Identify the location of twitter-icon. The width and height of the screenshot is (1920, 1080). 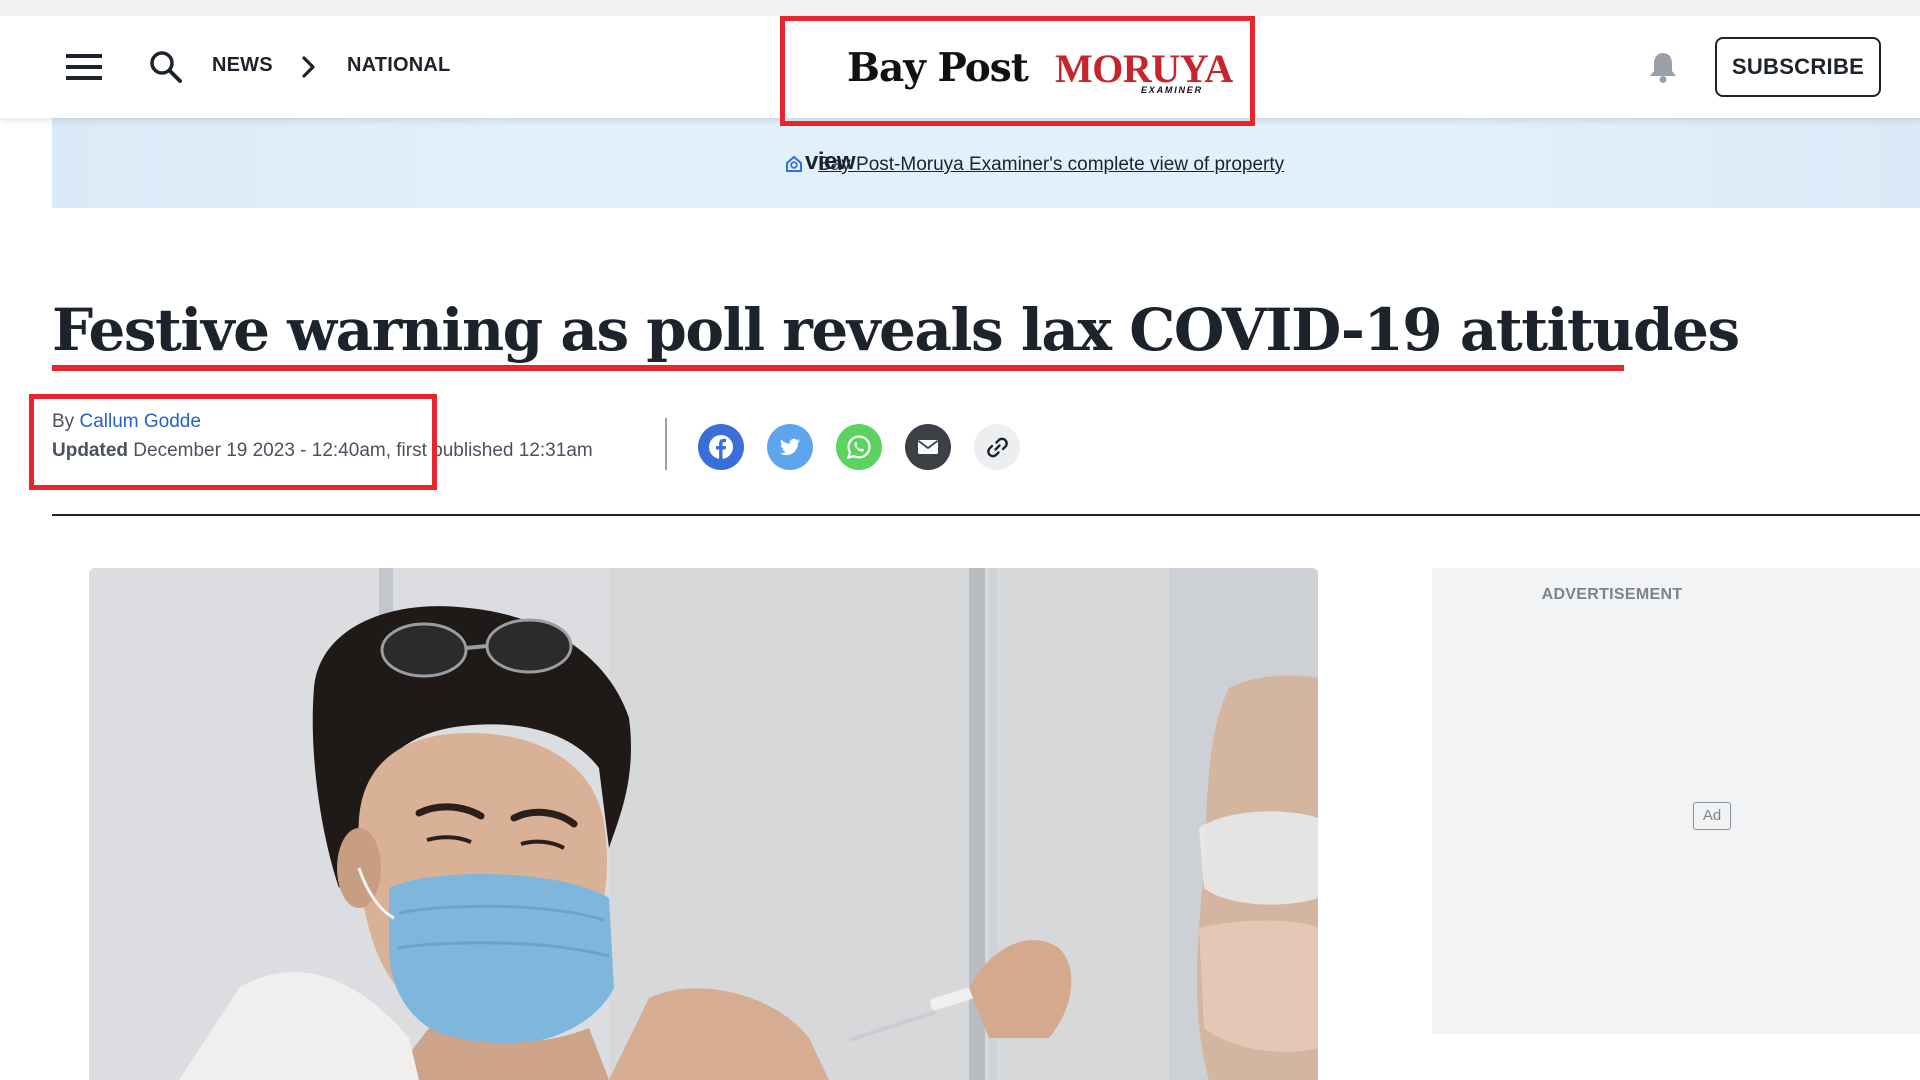
(789, 447).